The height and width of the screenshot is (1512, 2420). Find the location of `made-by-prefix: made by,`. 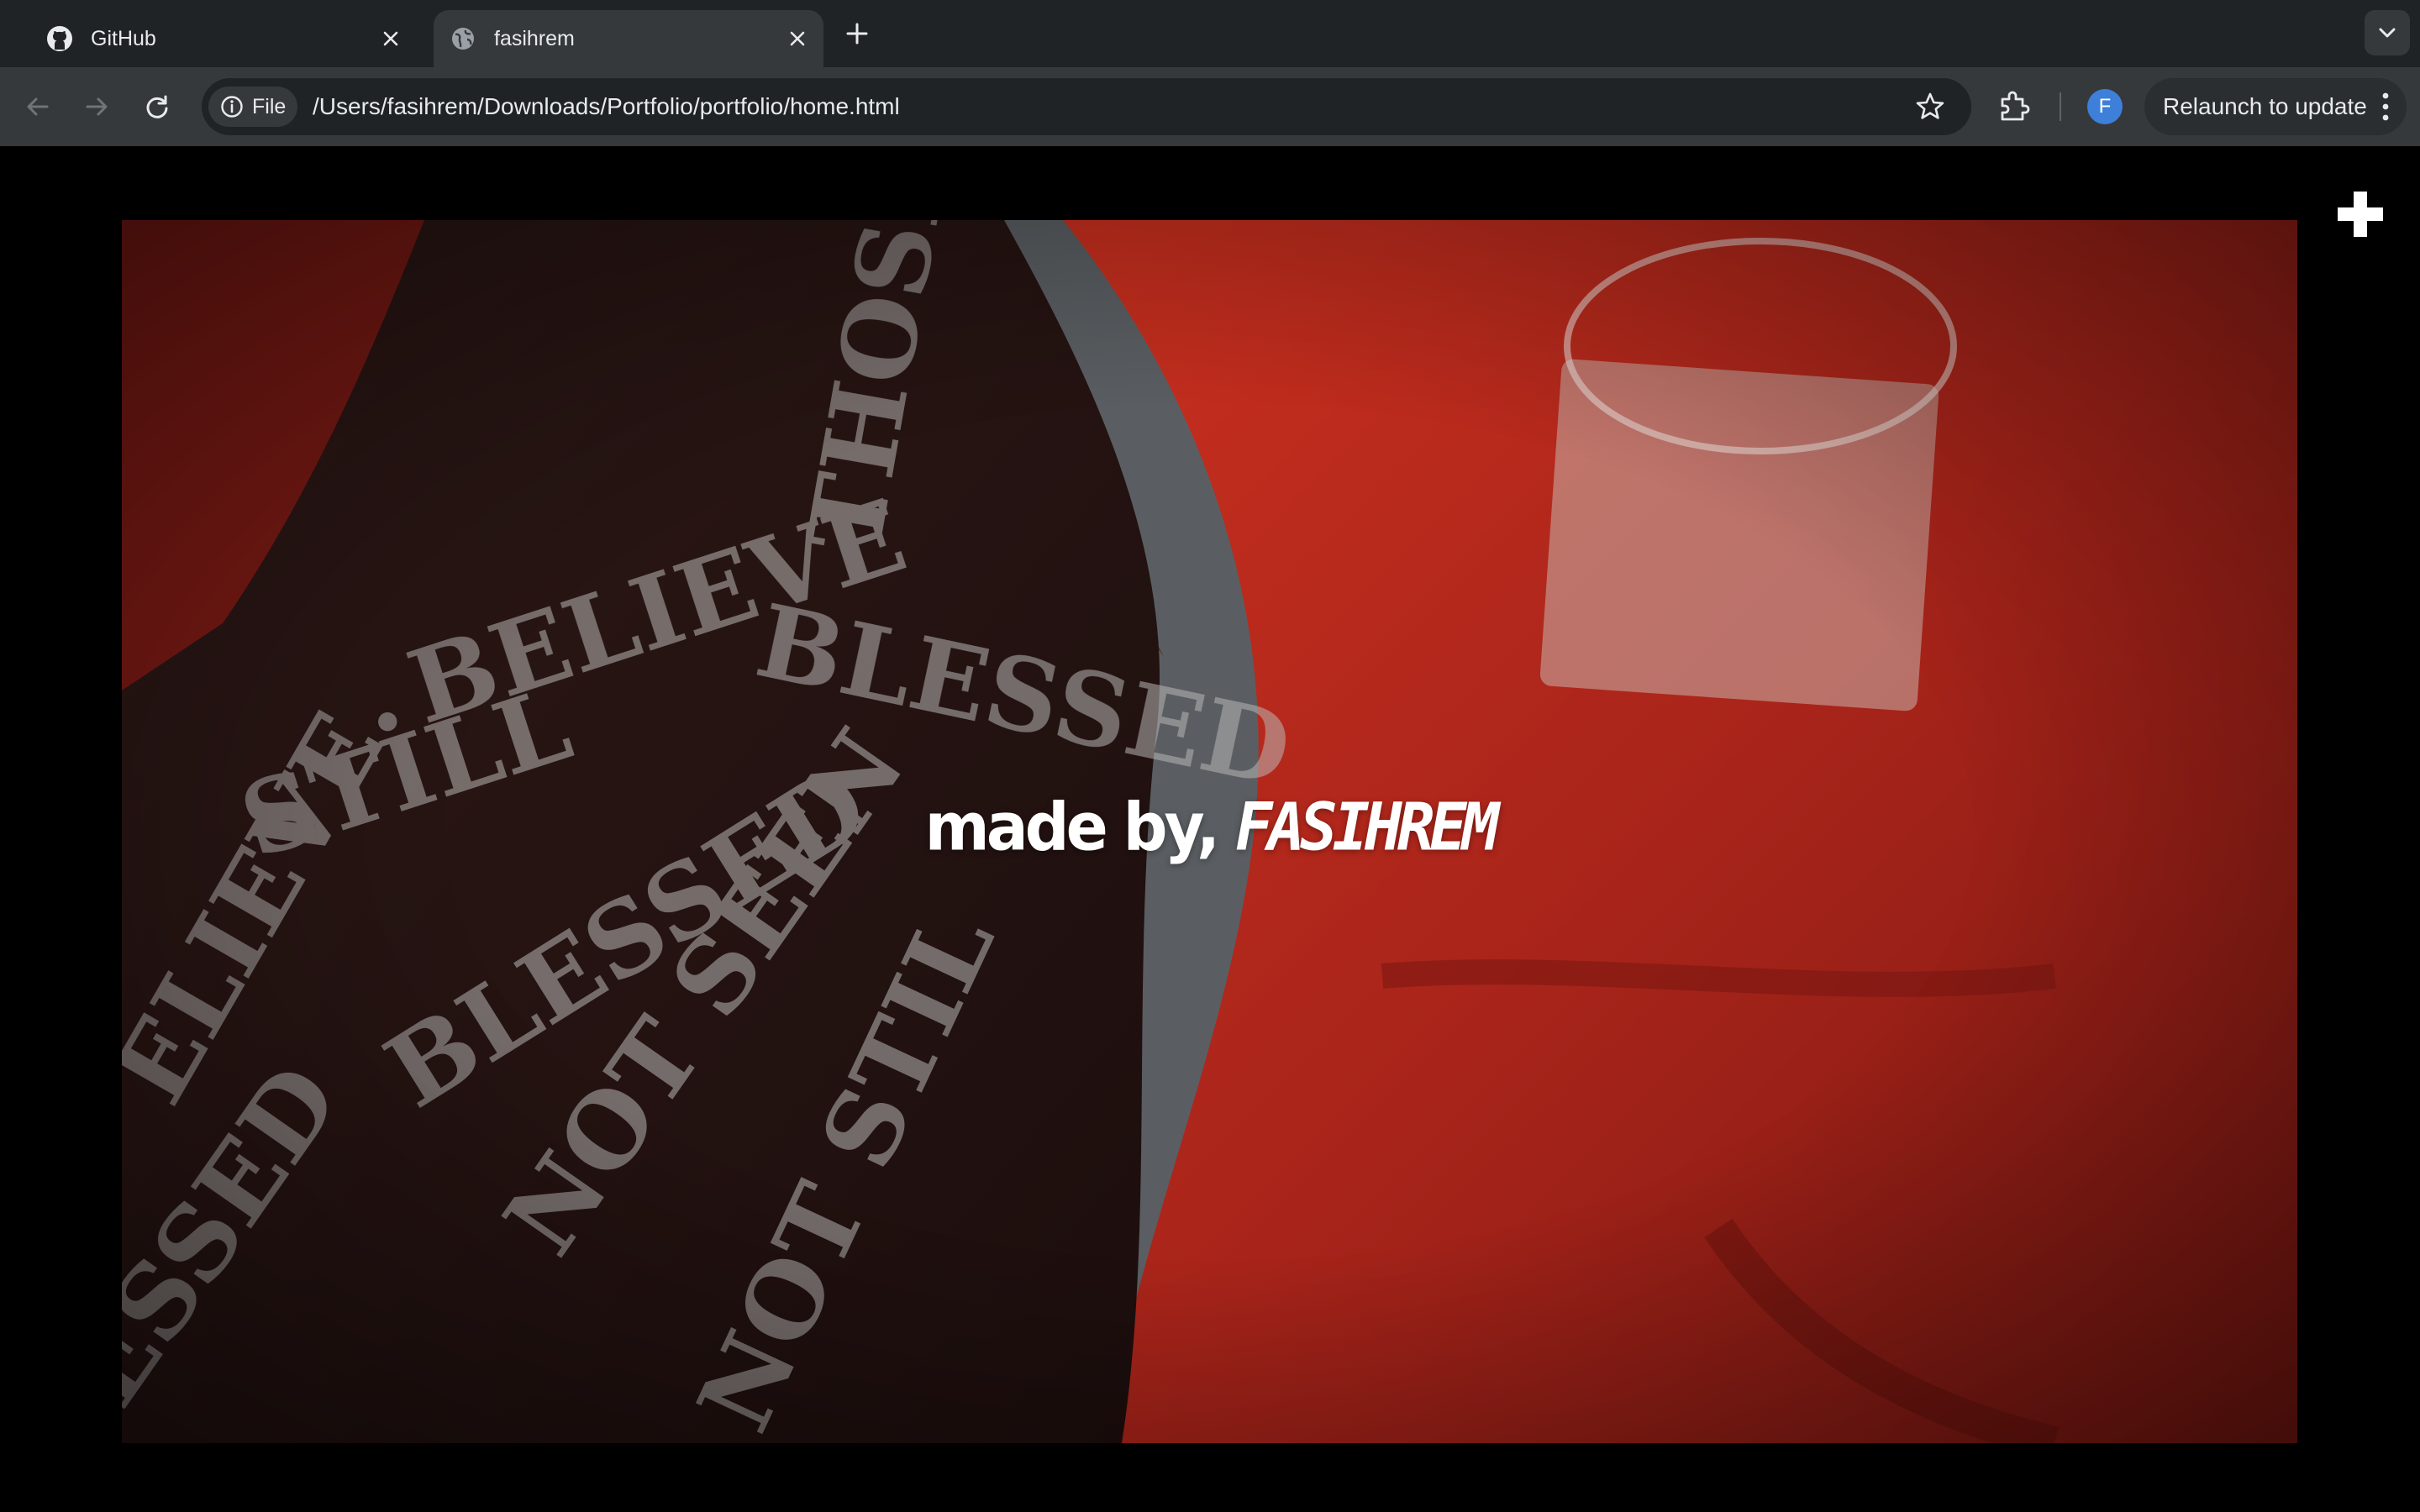

made-by-prefix: made by, is located at coordinates (1079, 827).